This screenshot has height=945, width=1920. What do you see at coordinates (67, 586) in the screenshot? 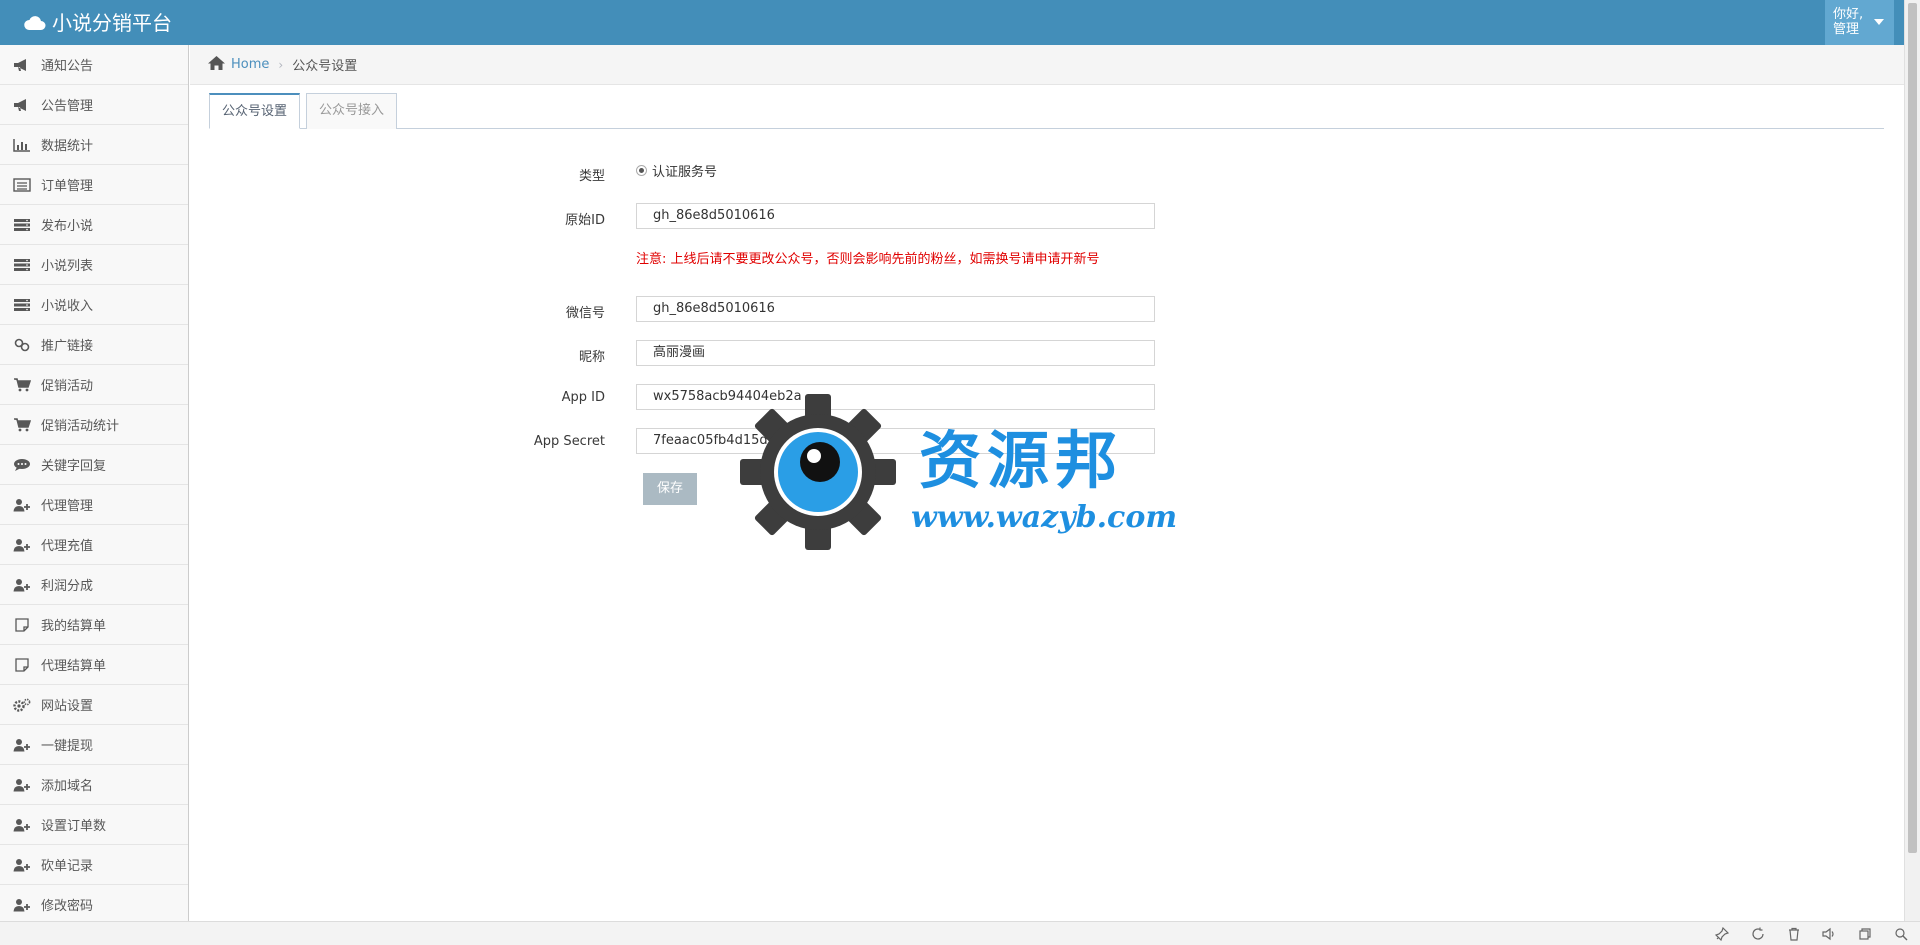
I see `sidebar-item-label: 利润分成` at bounding box center [67, 586].